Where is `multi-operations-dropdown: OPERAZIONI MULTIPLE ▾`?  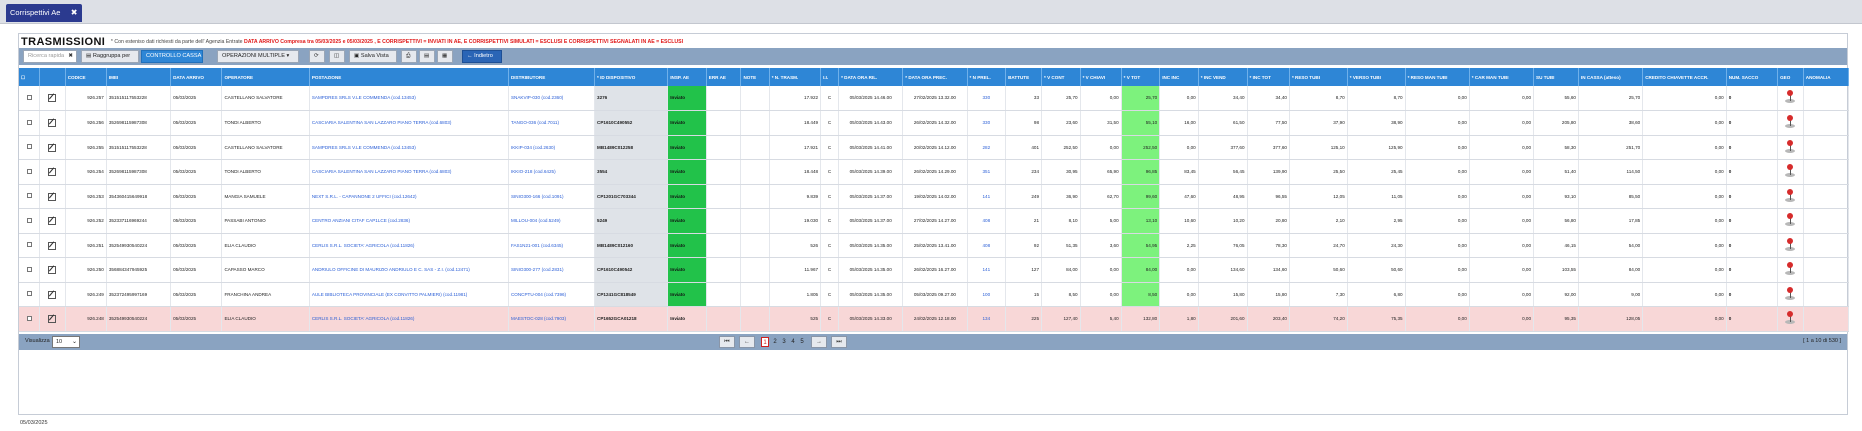 multi-operations-dropdown: OPERAZIONI MULTIPLE ▾ is located at coordinates (258, 56).